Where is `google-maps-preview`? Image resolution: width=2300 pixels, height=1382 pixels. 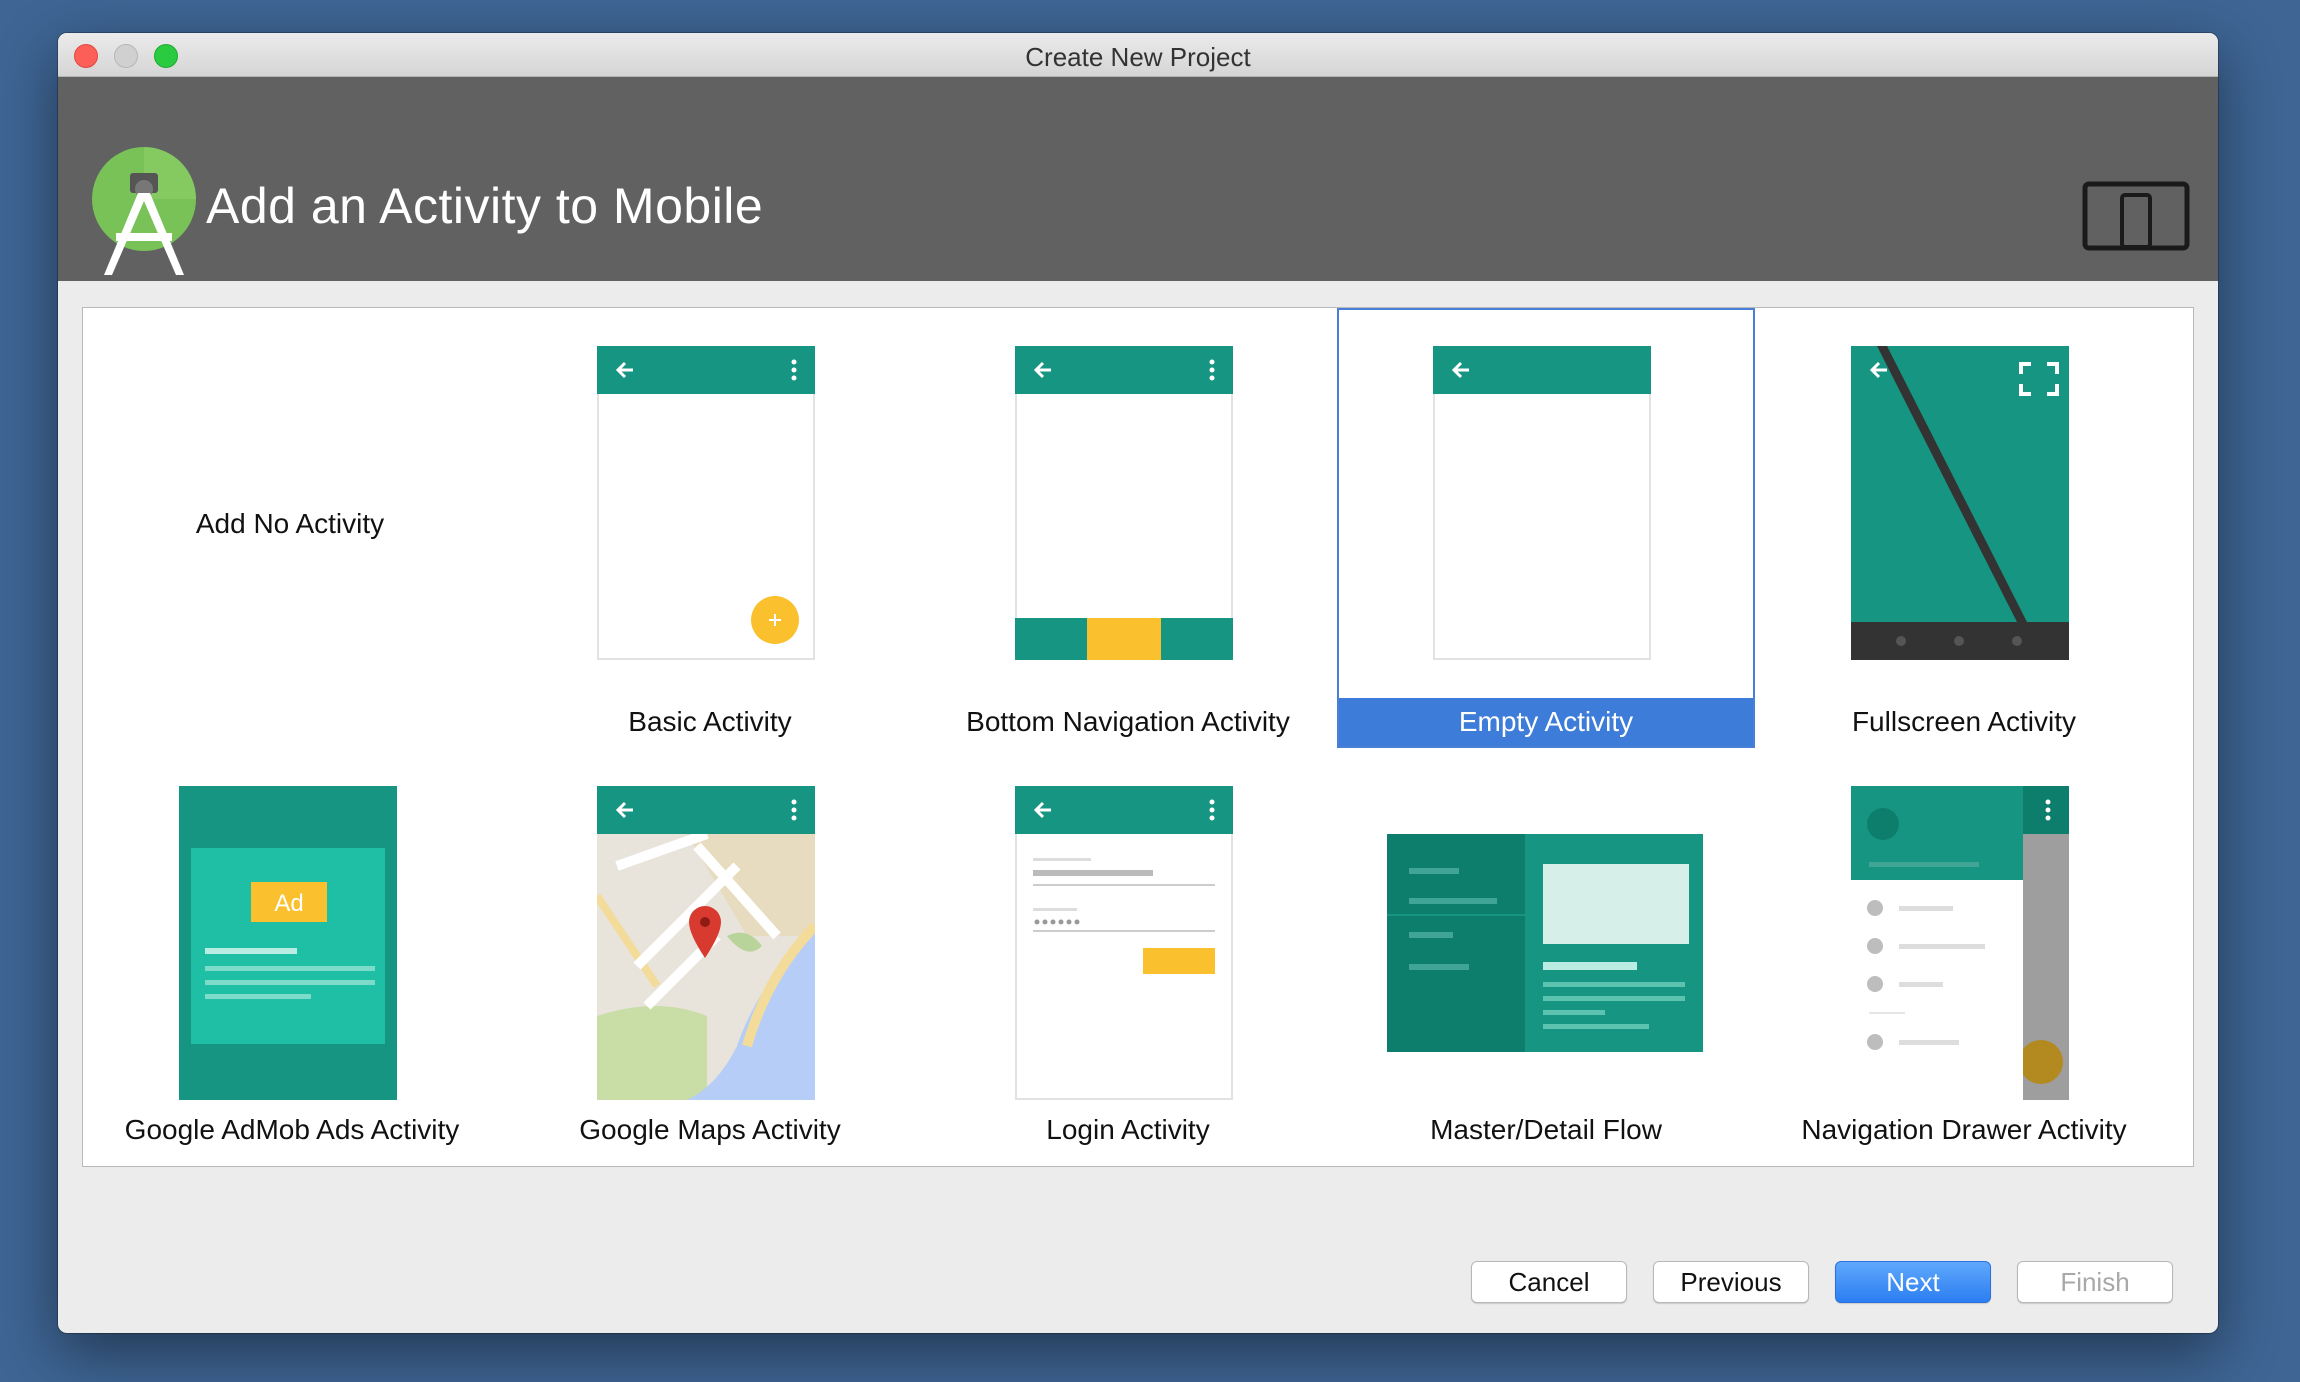 google-maps-preview is located at coordinates (706, 943).